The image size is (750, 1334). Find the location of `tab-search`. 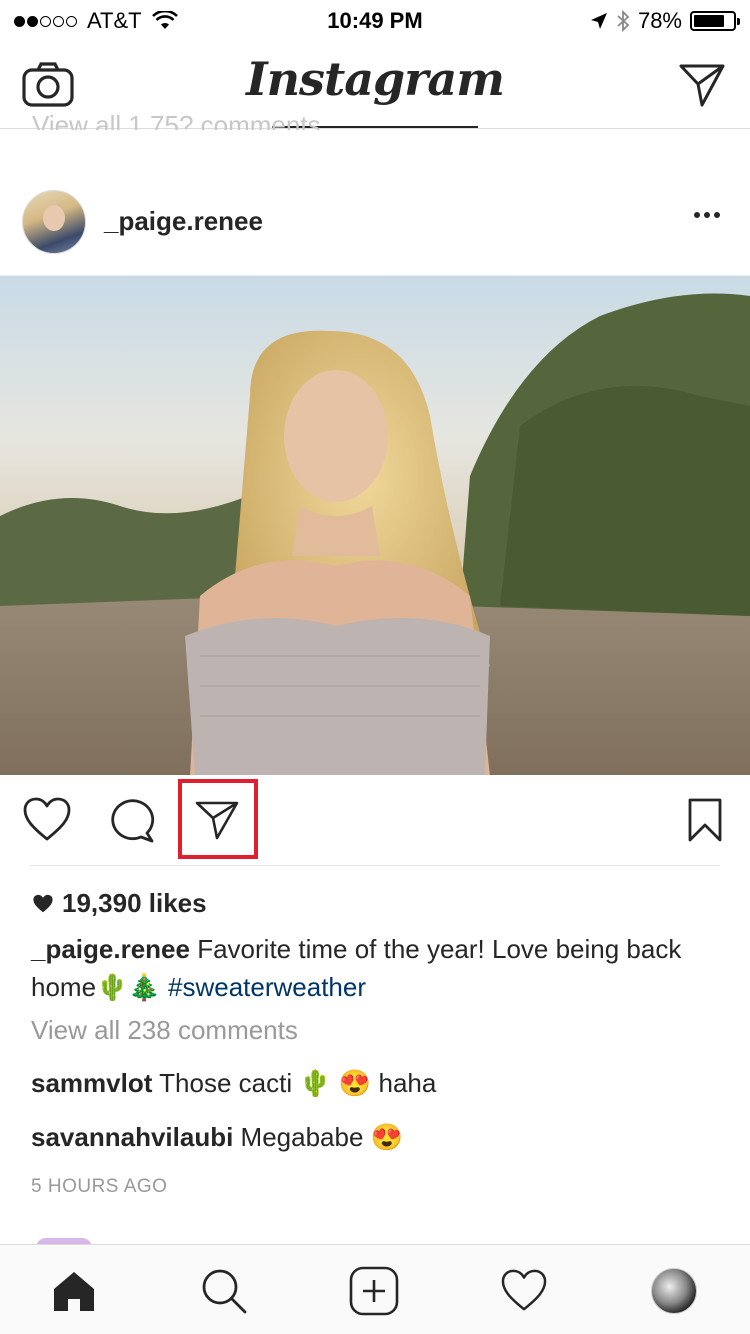

tab-search is located at coordinates (224, 1291).